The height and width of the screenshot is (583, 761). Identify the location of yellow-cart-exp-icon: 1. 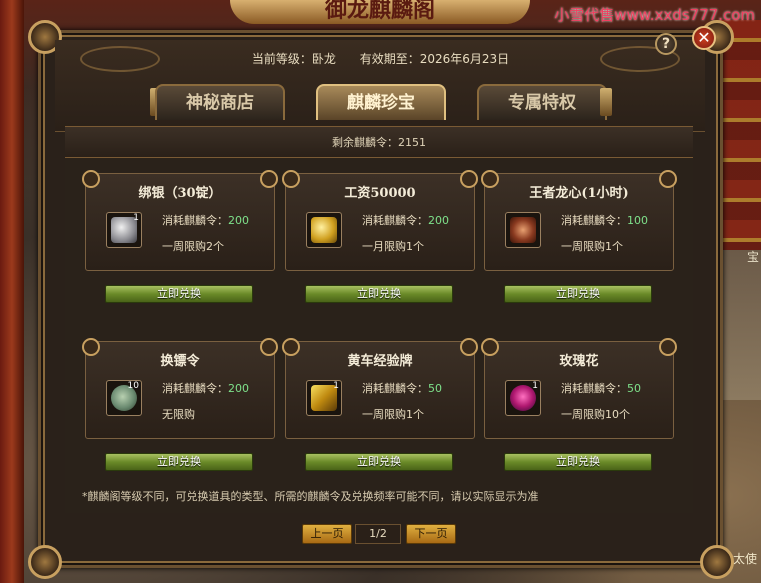
(324, 398).